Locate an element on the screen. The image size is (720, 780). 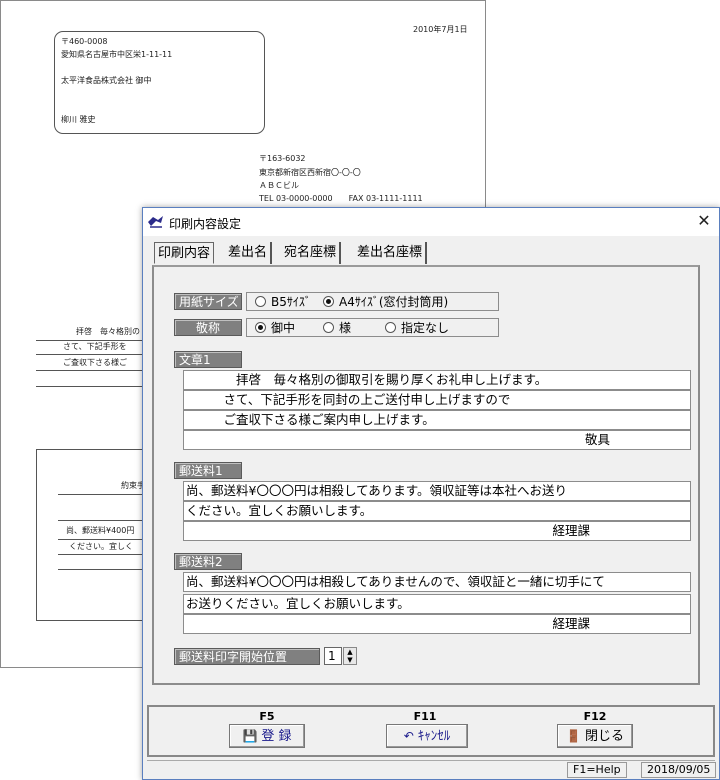
letter-line-1: 拝啓 毎々格別の is located at coordinates (108, 331).